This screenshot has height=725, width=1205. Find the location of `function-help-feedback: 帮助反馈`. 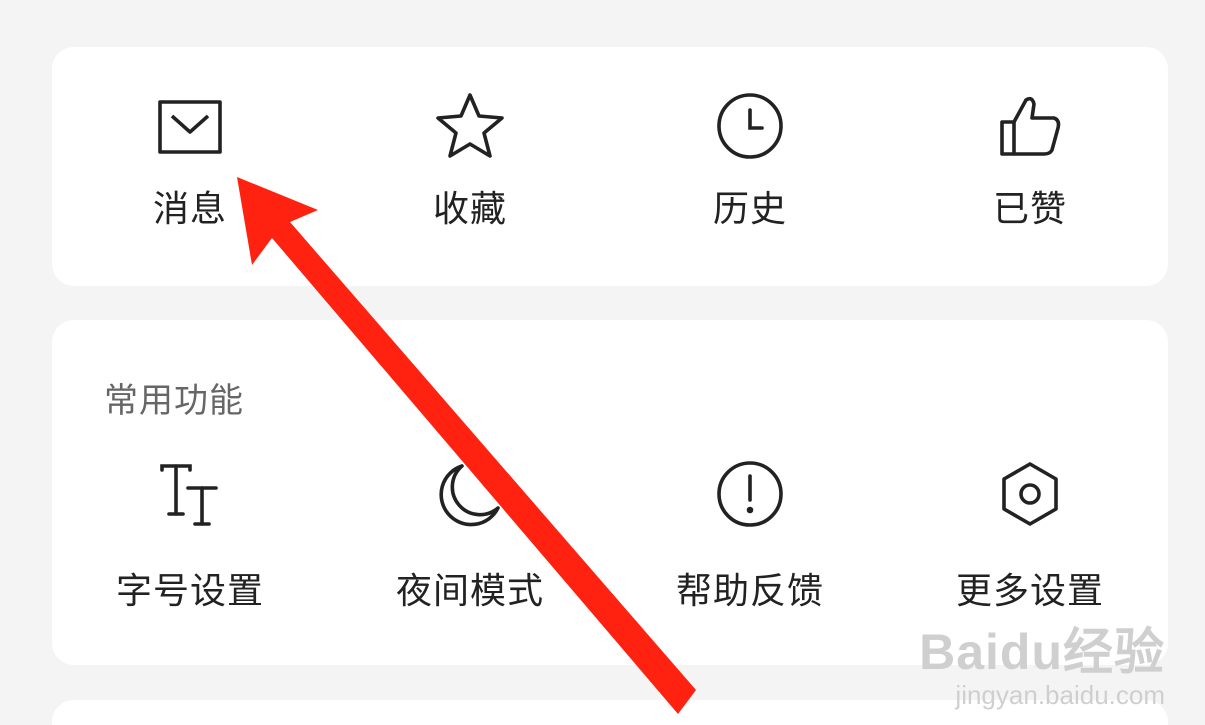

function-help-feedback: 帮助反馈 is located at coordinates (750, 536).